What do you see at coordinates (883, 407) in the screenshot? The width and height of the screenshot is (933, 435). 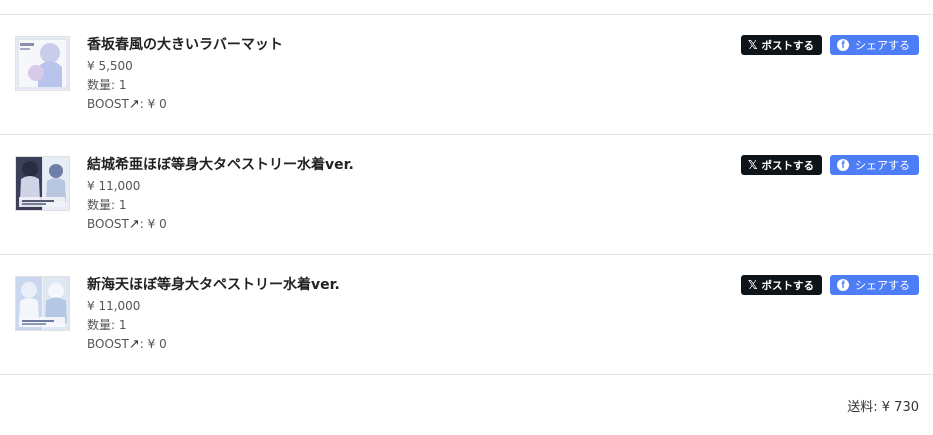 I see `shipping-fee: 送料: ¥ 730` at bounding box center [883, 407].